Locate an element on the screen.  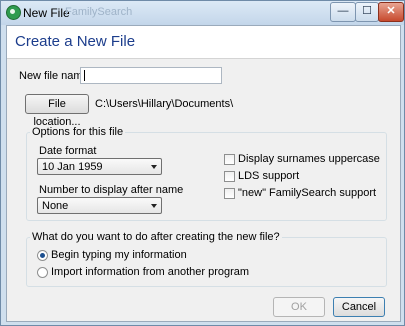
window-title: New File is located at coordinates (46, 13).